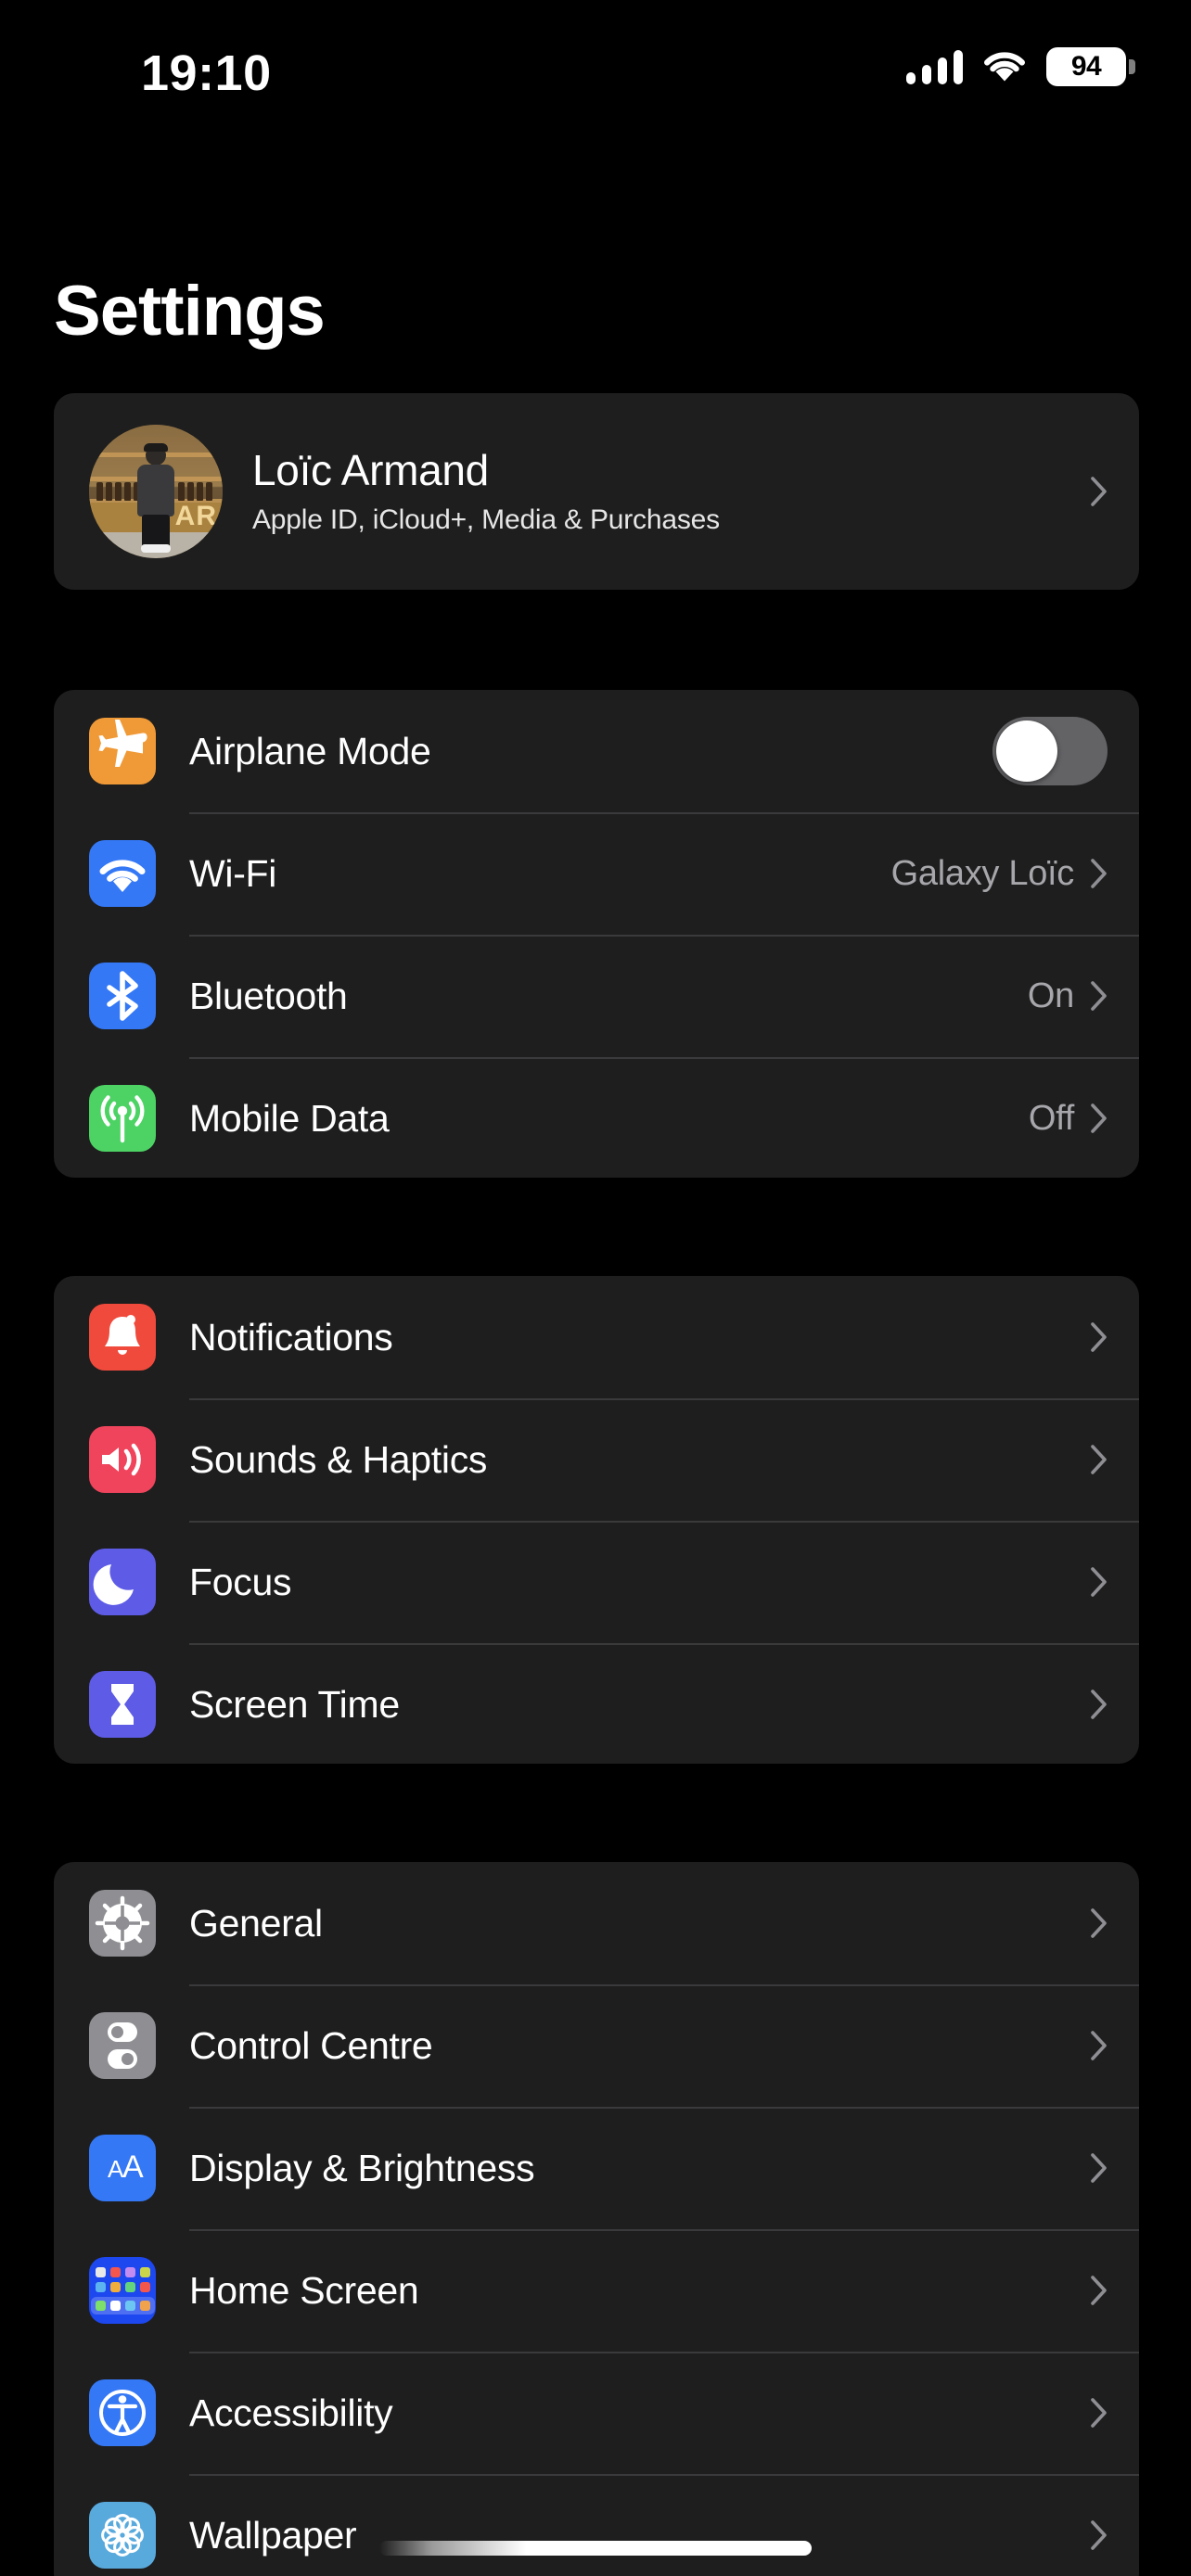  Describe the element at coordinates (597, 1117) in the screenshot. I see `settings-row-mobile-data: Mobile Data Off` at that location.